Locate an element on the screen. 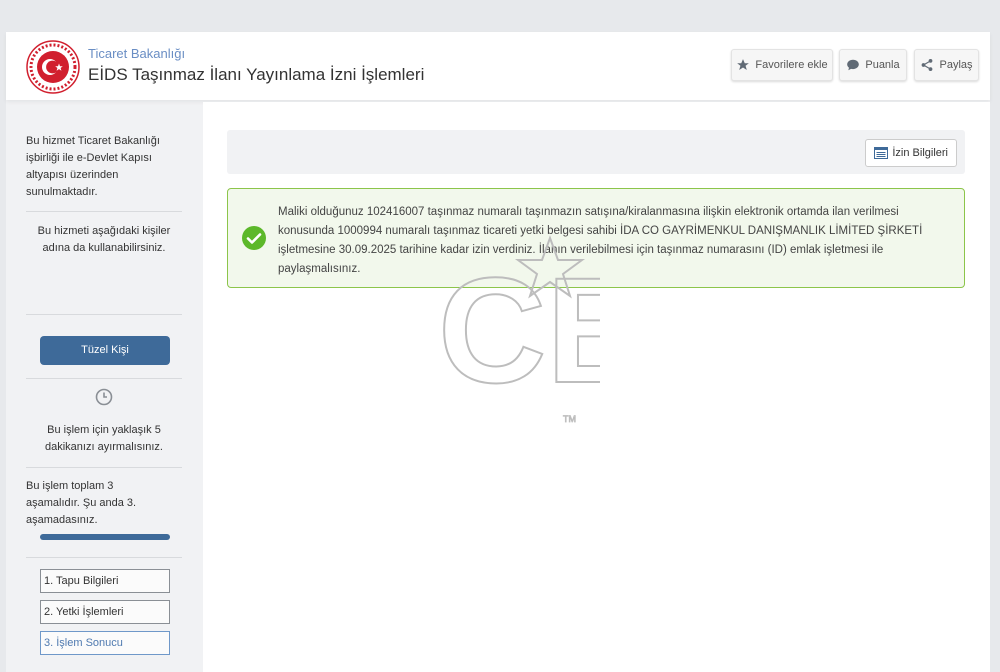  step-yetki-islemleri: 2. Yetki İşlemleri is located at coordinates (105, 612).